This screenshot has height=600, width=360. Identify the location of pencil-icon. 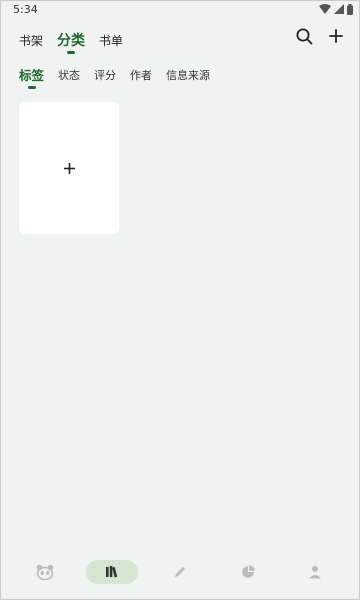
(179, 572).